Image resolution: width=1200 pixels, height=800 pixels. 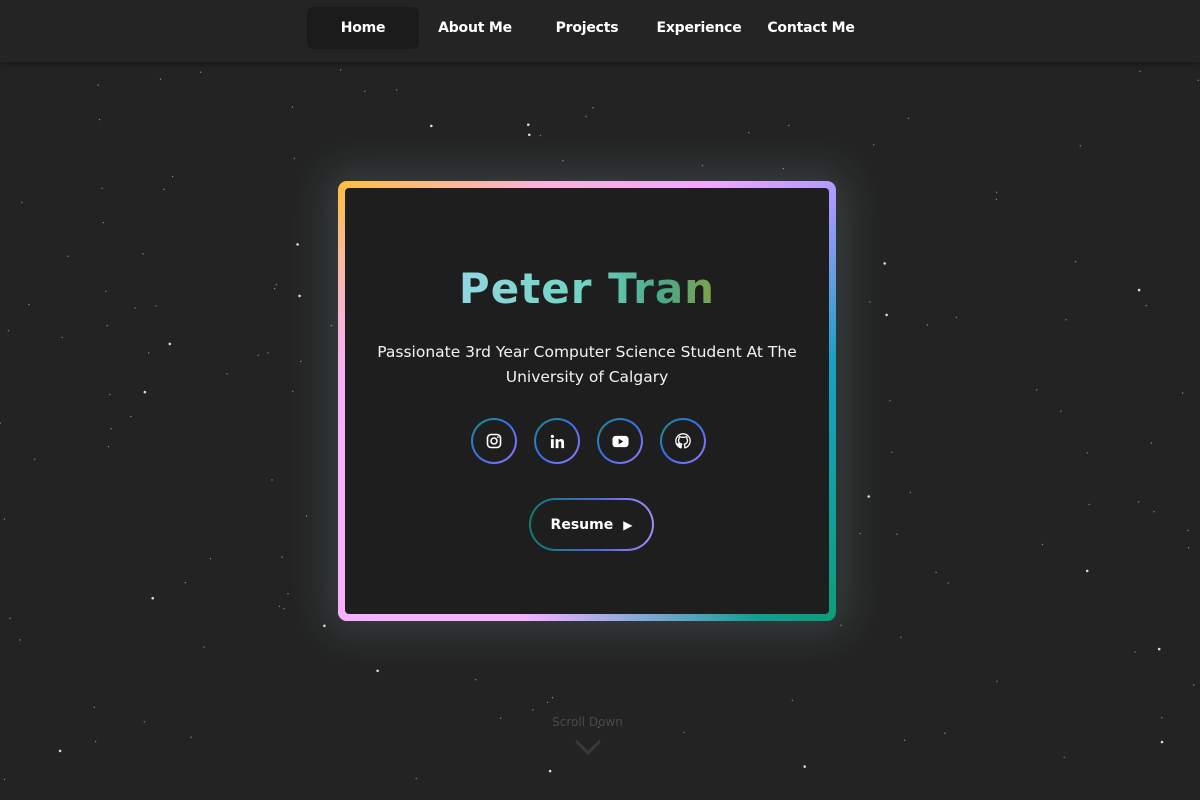 I want to click on youtube-icon, so click(x=620, y=441).